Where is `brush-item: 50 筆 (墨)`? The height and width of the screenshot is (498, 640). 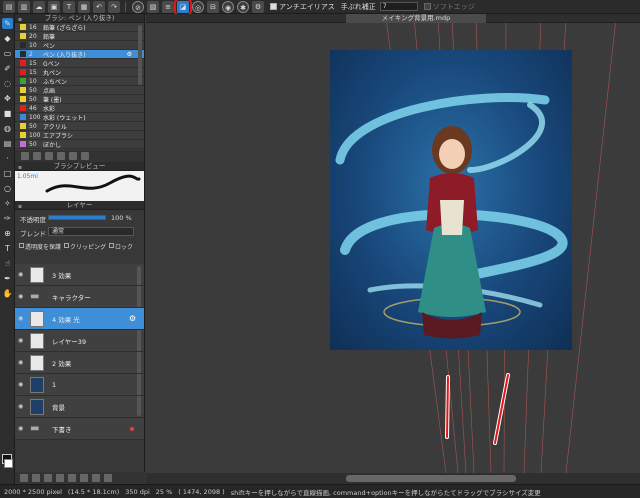 brush-item: 50 筆 (墨) is located at coordinates (79, 99).